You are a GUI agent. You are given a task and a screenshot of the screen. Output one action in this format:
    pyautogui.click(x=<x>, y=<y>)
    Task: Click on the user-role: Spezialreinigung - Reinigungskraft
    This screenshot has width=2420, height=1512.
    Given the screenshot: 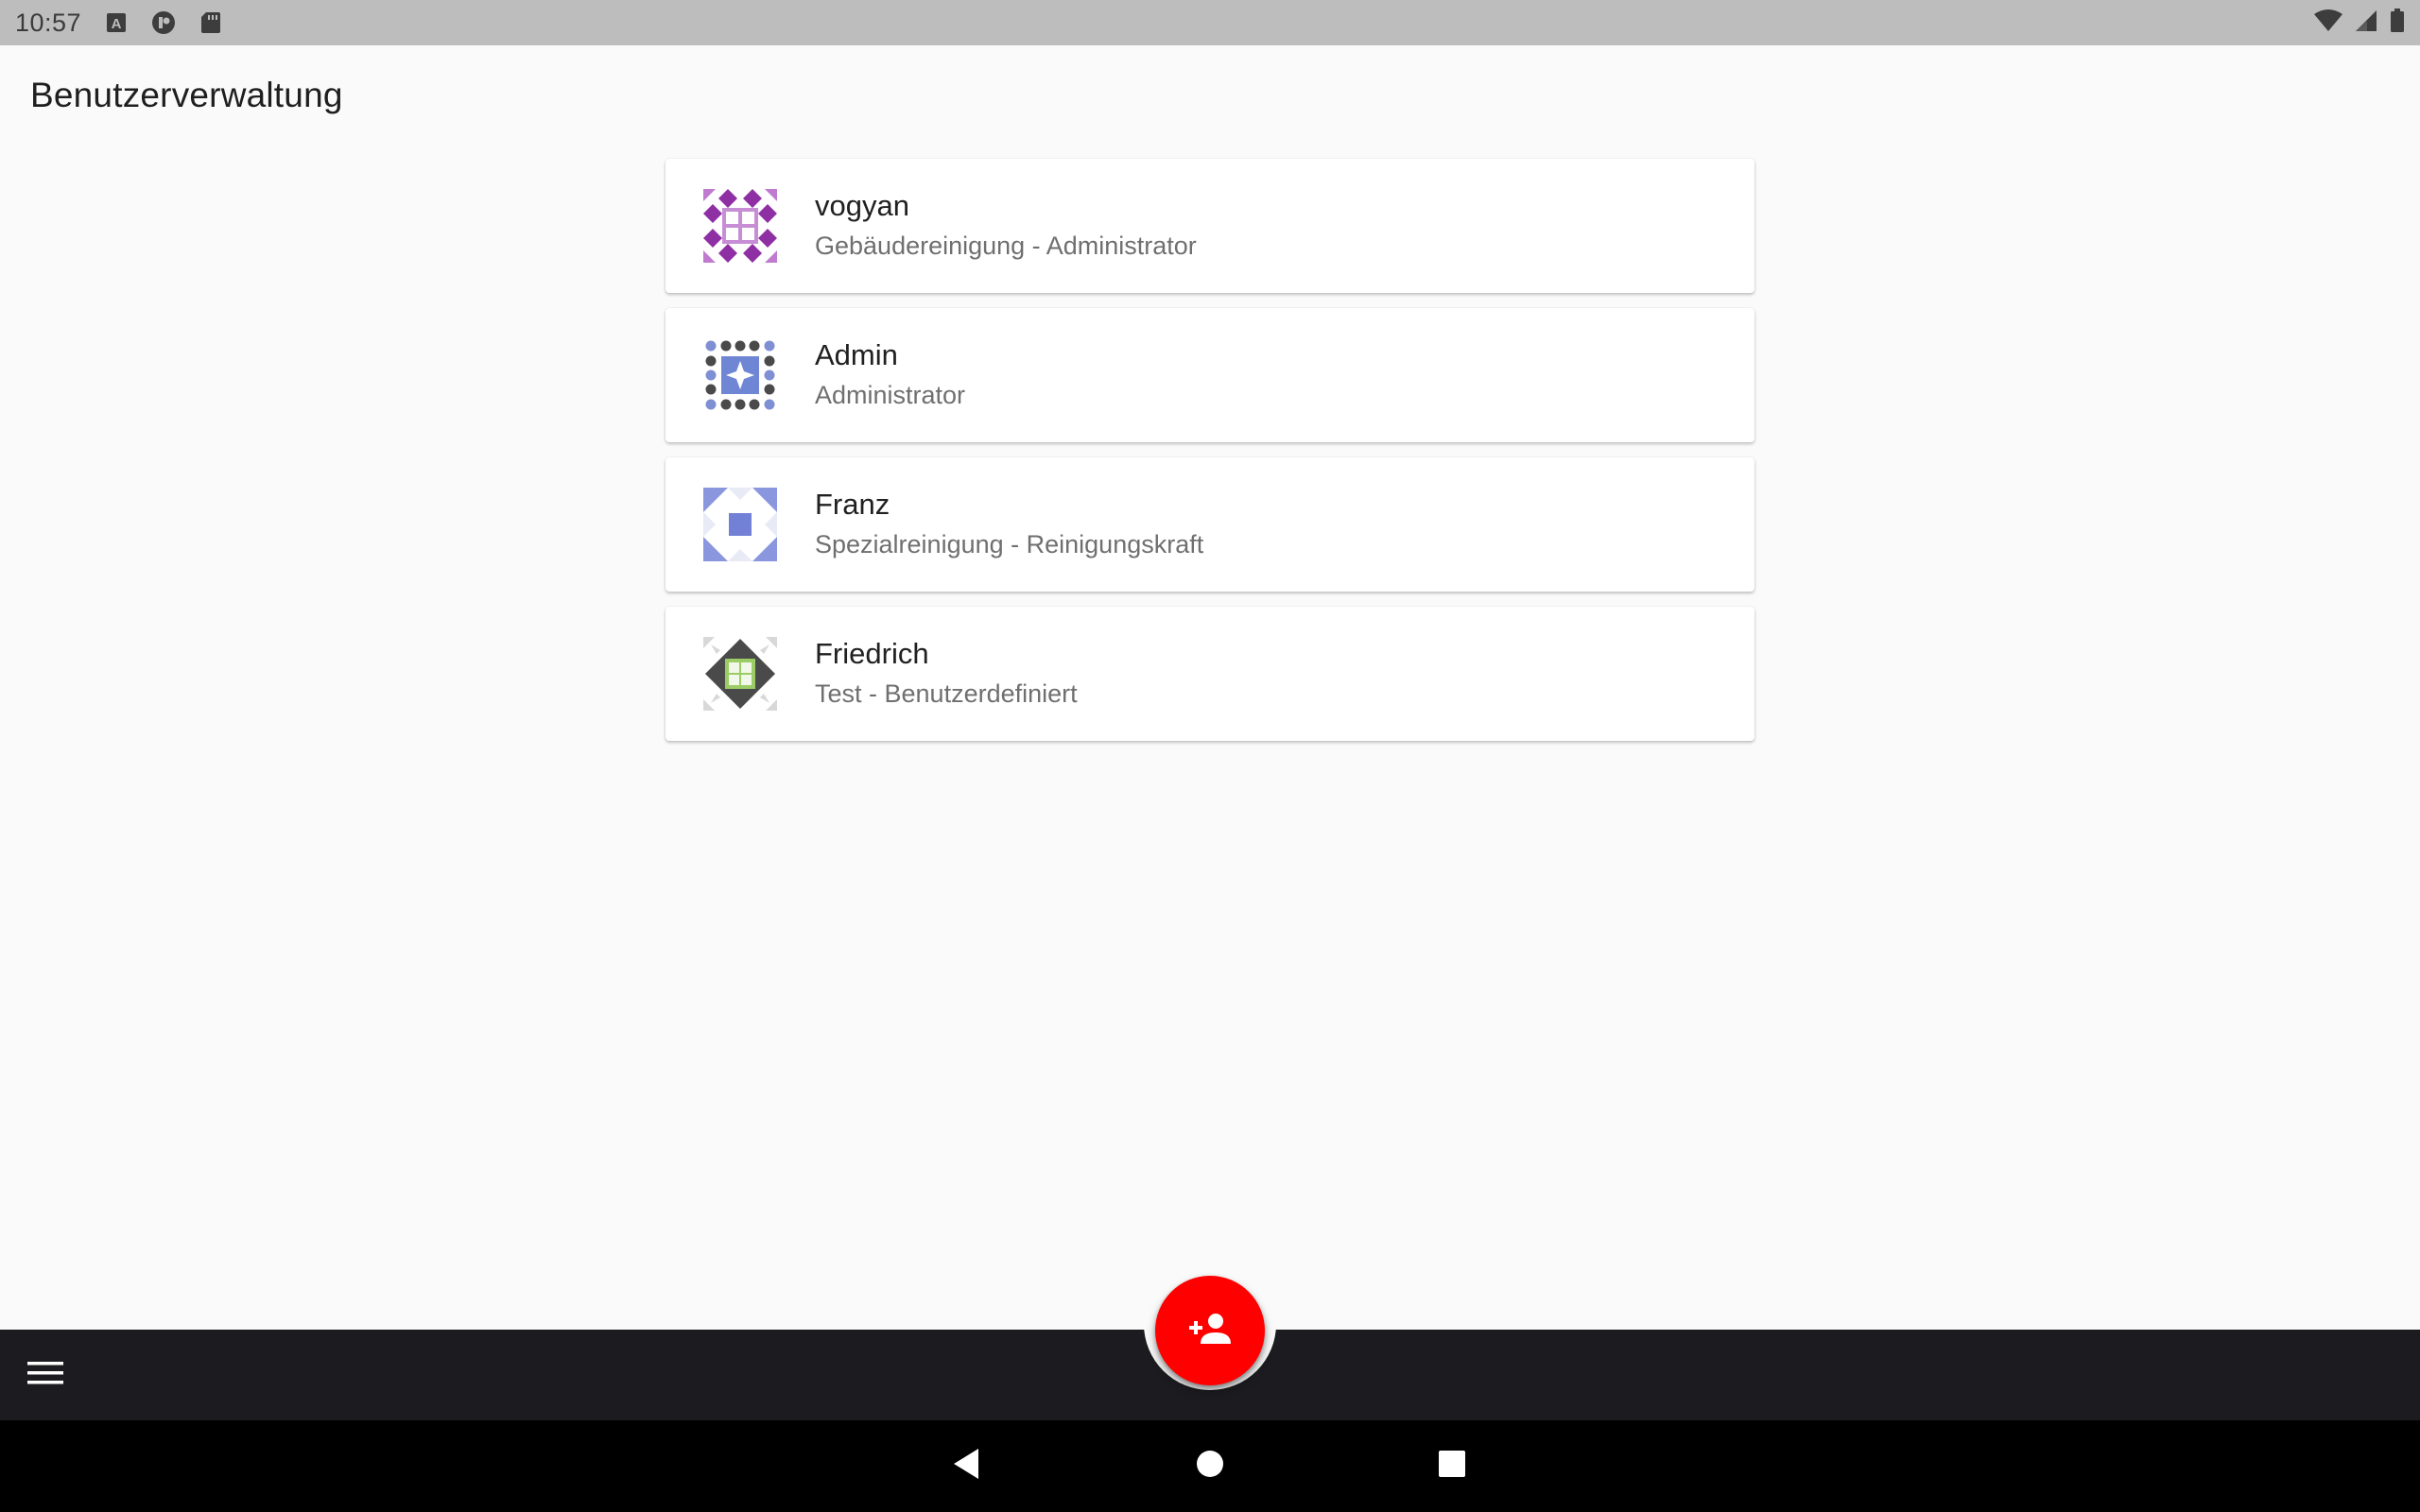 What is the action you would take?
    pyautogui.click(x=1009, y=544)
    